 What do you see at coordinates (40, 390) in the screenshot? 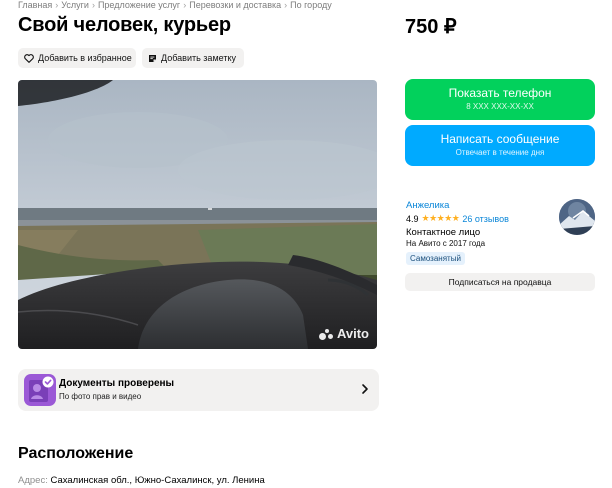
I see `verified-document-icon` at bounding box center [40, 390].